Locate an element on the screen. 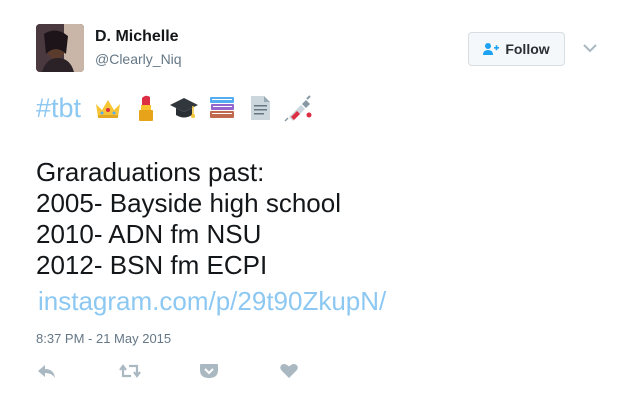 This screenshot has height=408, width=631. books-icon is located at coordinates (222, 108).